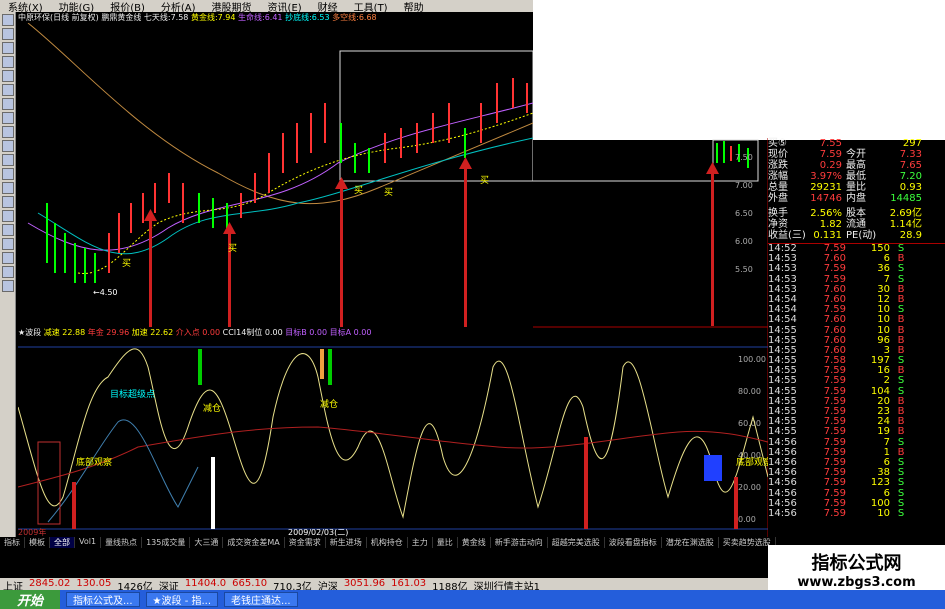 This screenshot has height=609, width=945. I want to click on quote-row: 净资 1.82 流通 1.14亿, so click(845, 224).